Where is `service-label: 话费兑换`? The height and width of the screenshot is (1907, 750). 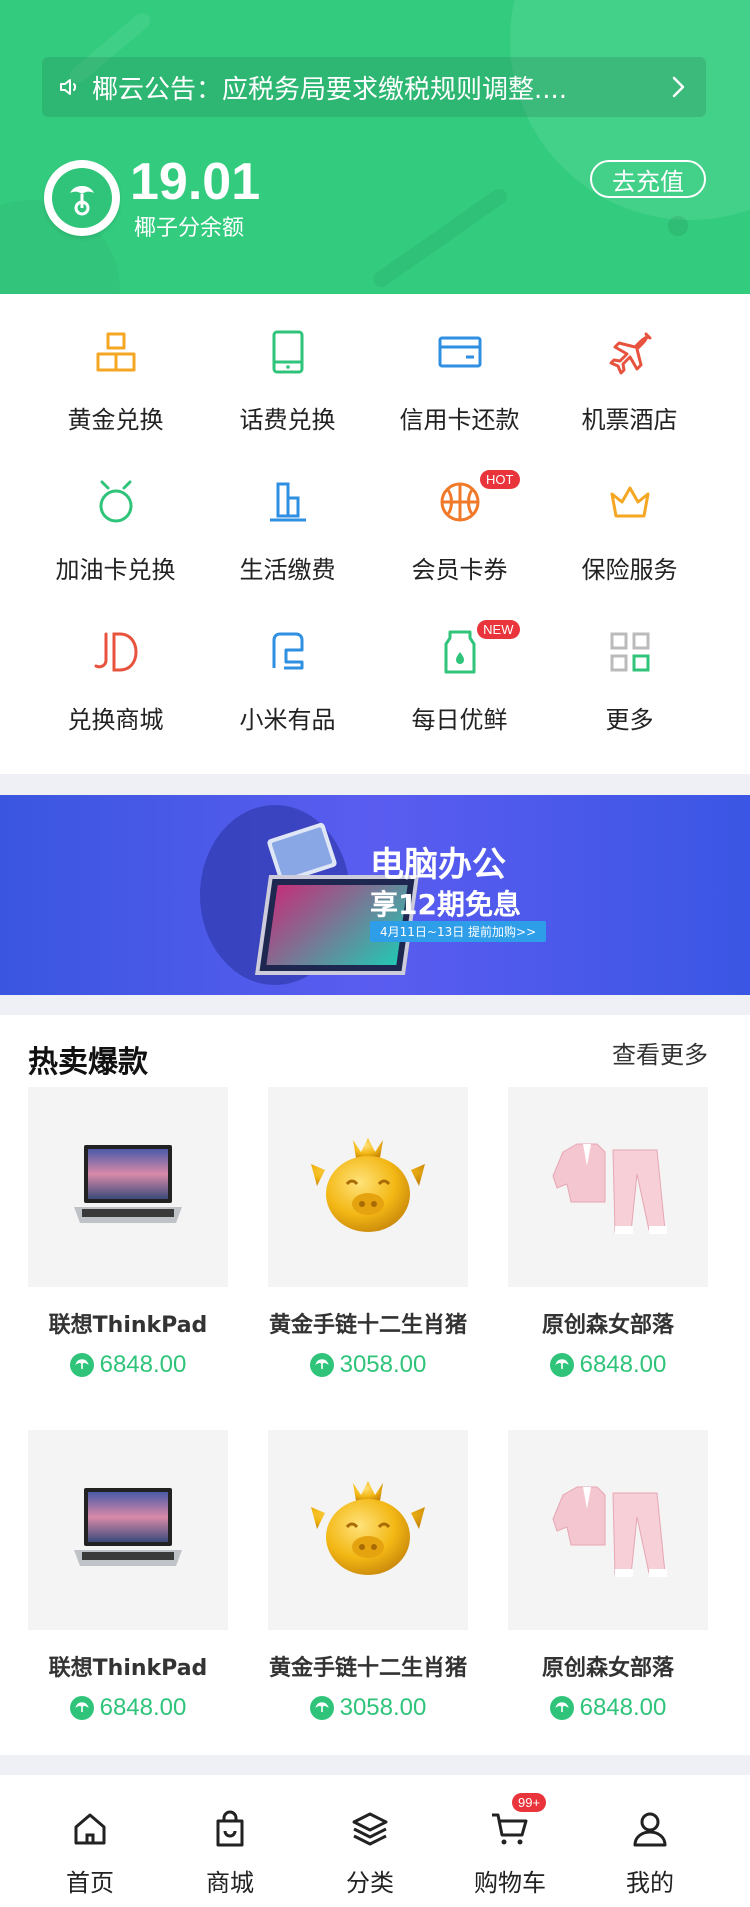 service-label: 话费兑换 is located at coordinates (287, 420).